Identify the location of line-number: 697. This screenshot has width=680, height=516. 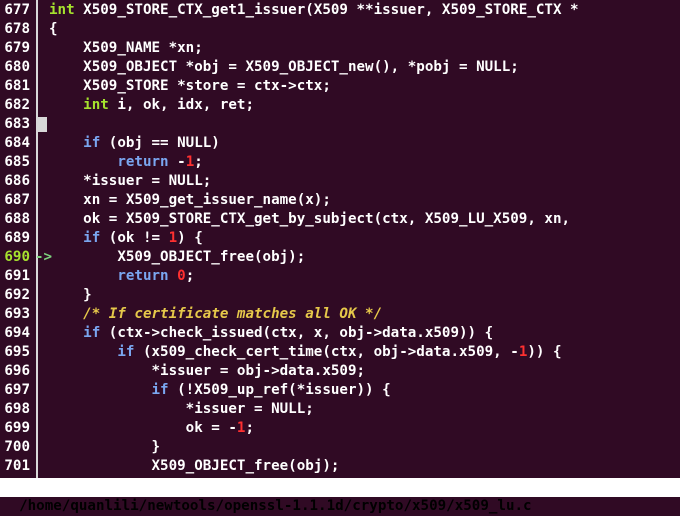
(17, 390).